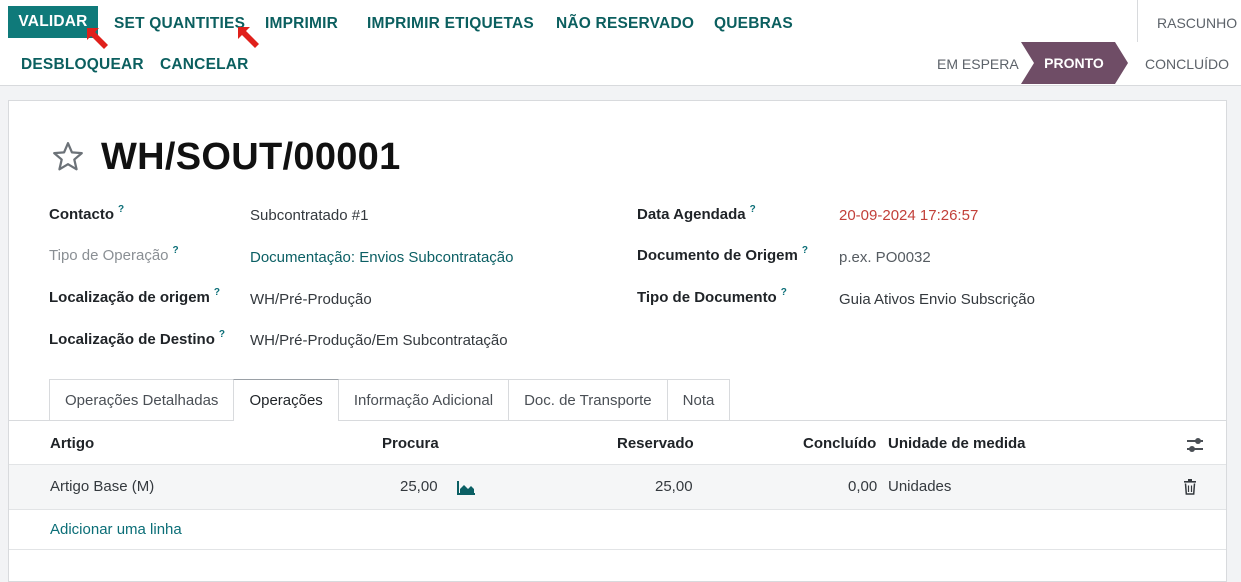 The height and width of the screenshot is (582, 1241). What do you see at coordinates (839, 443) in the screenshot?
I see `column-header-concluido: Concluído` at bounding box center [839, 443].